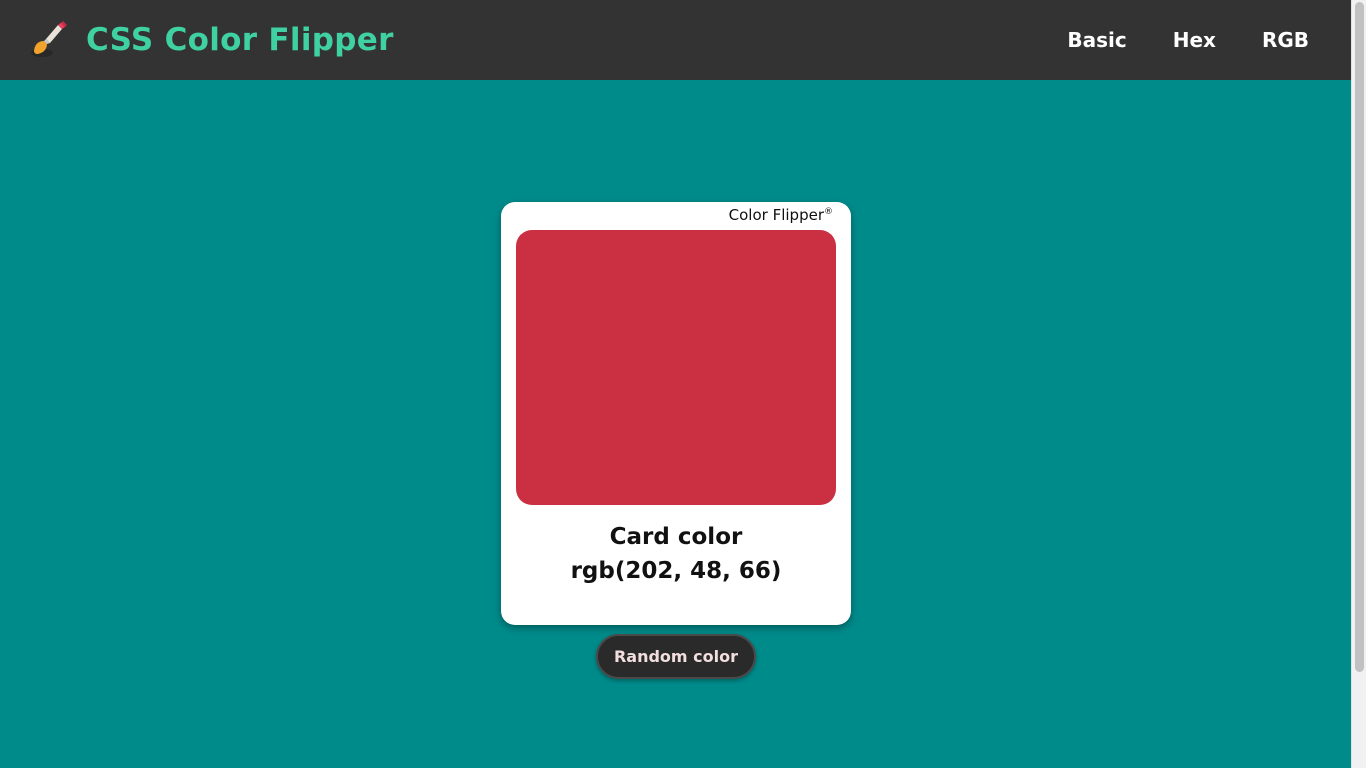 This screenshot has width=1366, height=768. Describe the element at coordinates (49, 40) in the screenshot. I see `paintbrush-icon` at that location.